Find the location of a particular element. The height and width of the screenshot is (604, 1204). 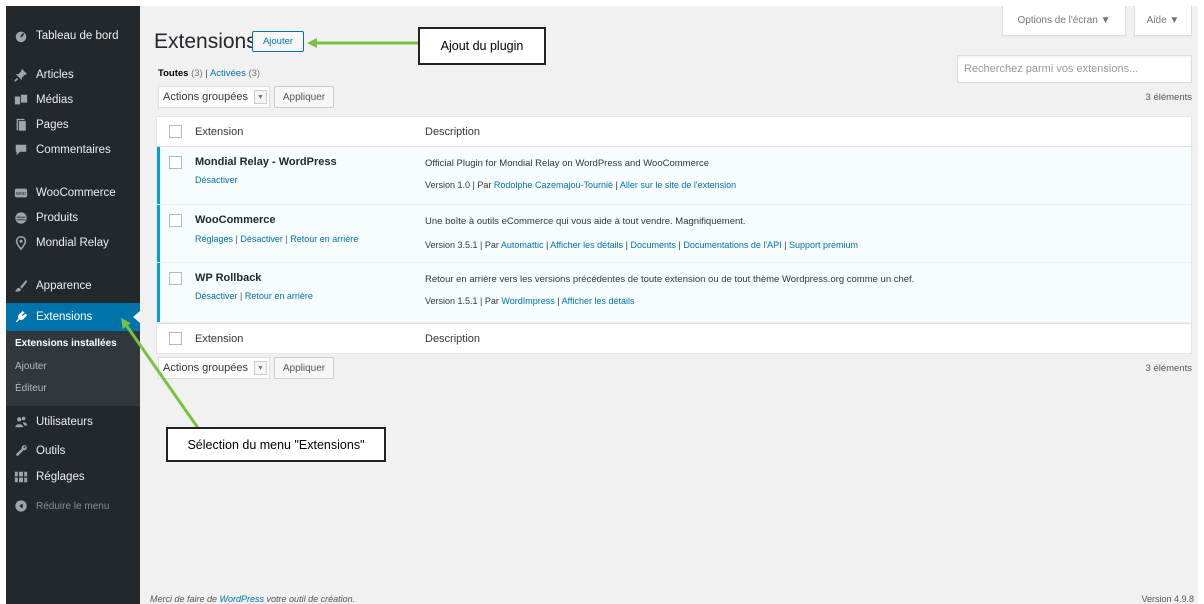

wordpress-link: WordPress is located at coordinates (242, 599).